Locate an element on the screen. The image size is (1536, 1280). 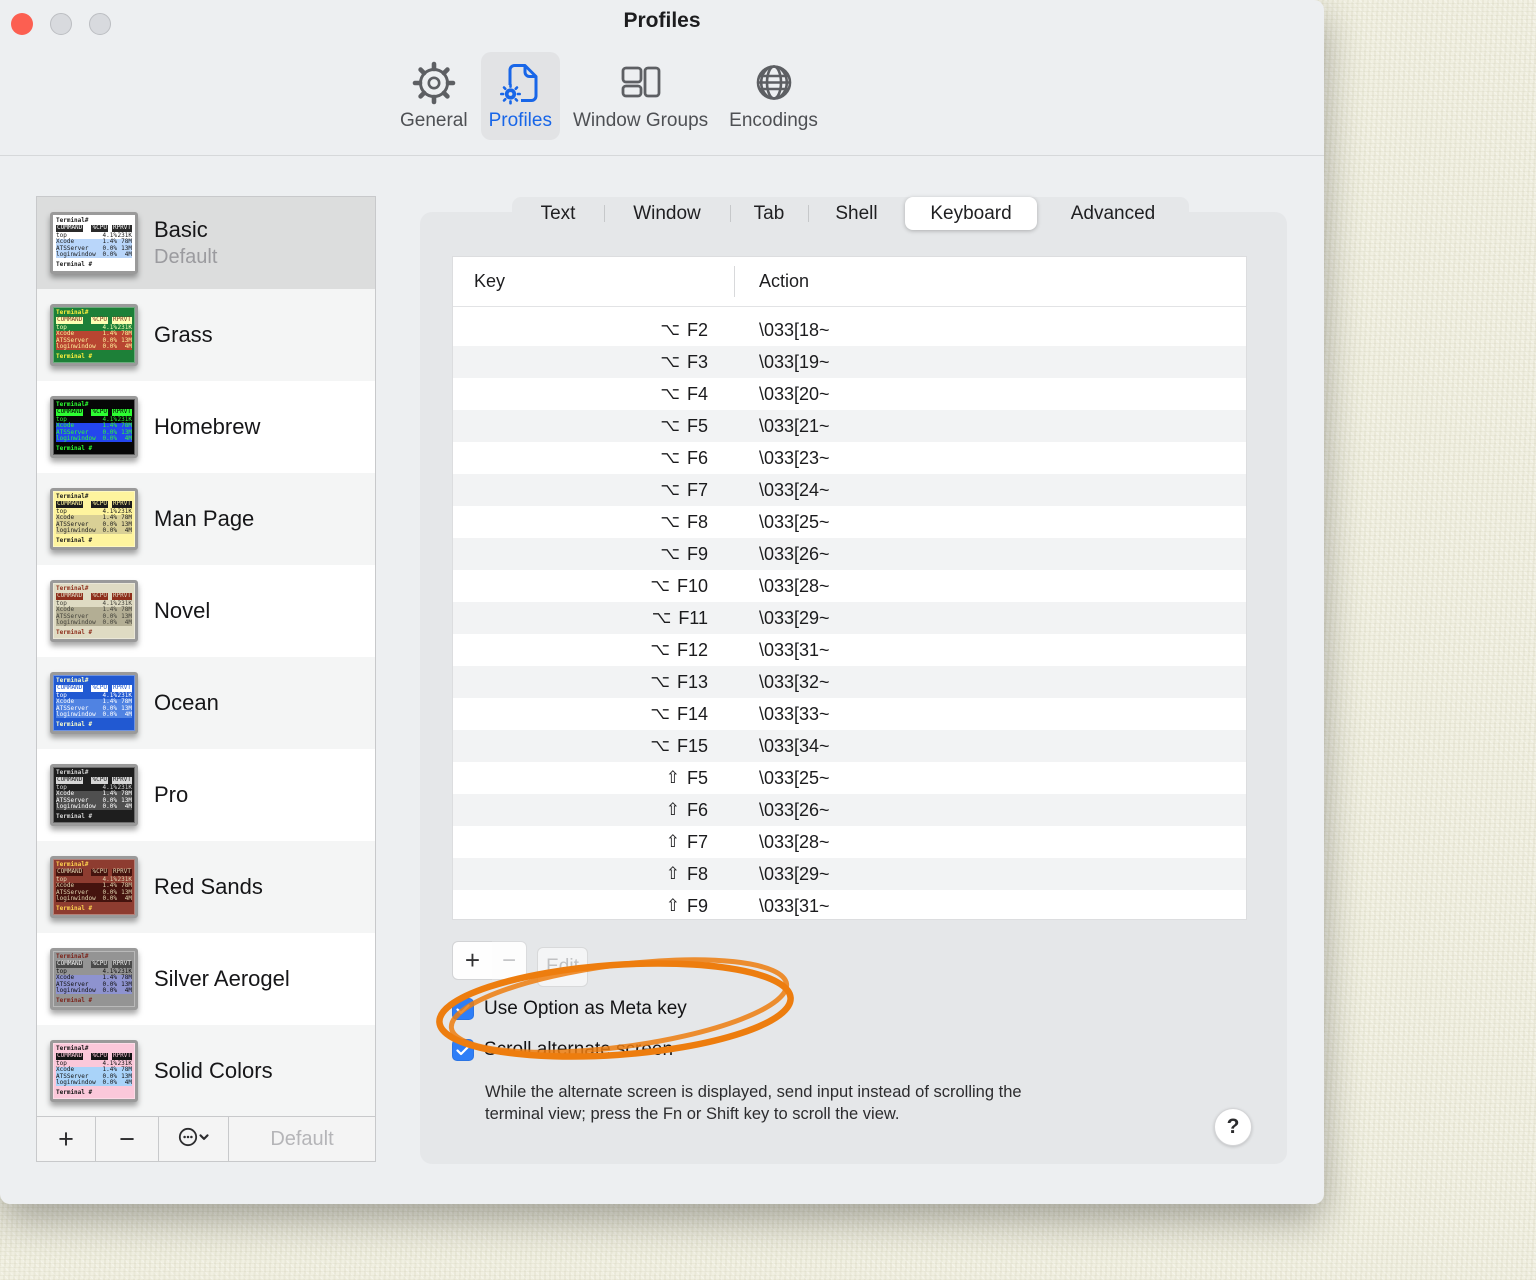
function-key-label: F4 is located at coordinates (697, 393).